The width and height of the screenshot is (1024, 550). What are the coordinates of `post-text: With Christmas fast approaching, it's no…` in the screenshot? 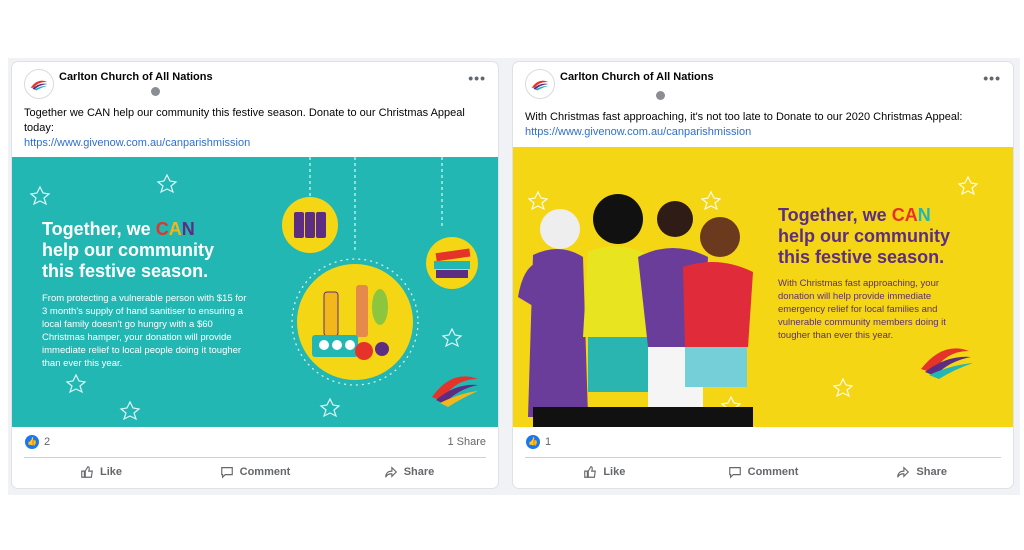 It's located at (763, 125).